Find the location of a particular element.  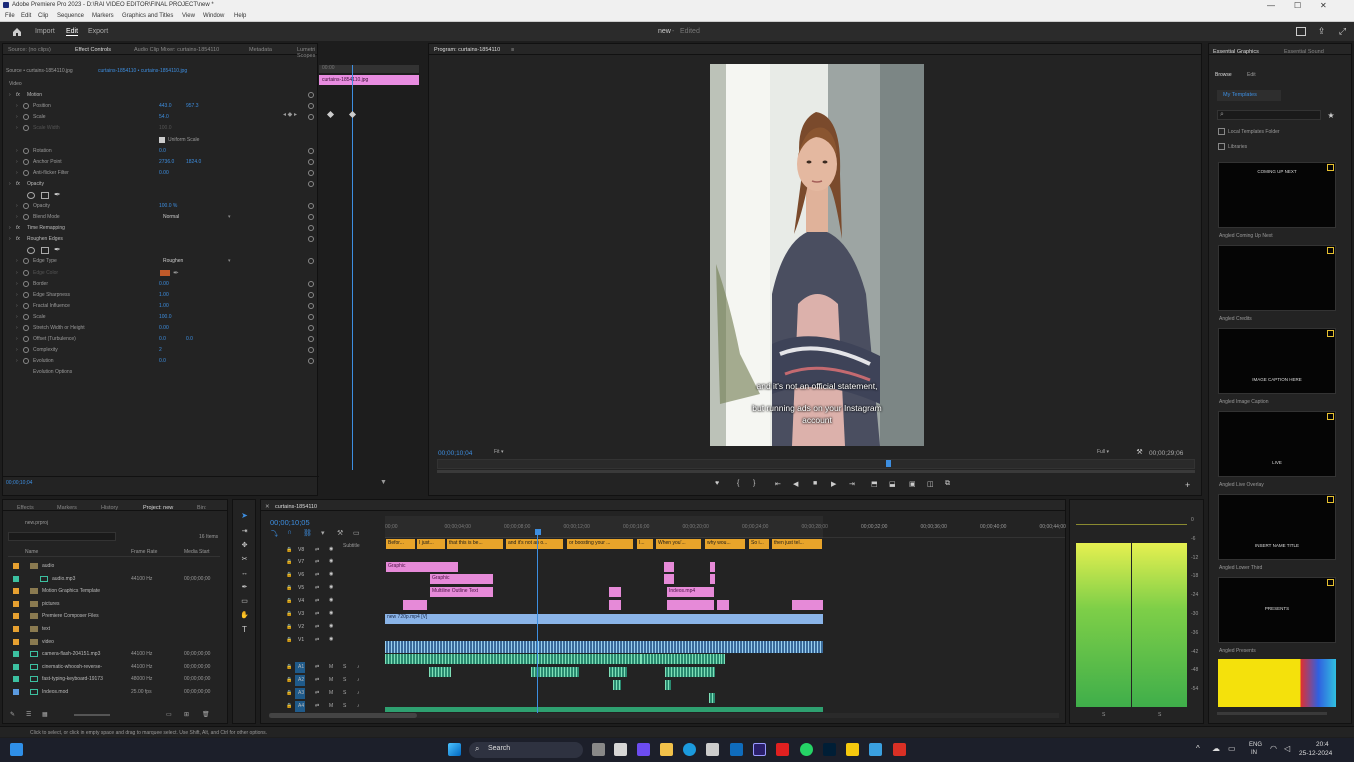

mail-app-icon is located at coordinates (712, 749).